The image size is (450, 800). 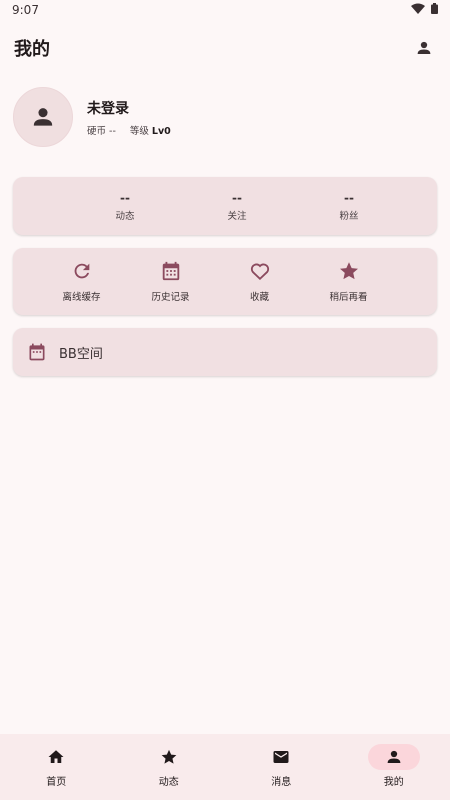 I want to click on battery-icon, so click(x=434, y=10).